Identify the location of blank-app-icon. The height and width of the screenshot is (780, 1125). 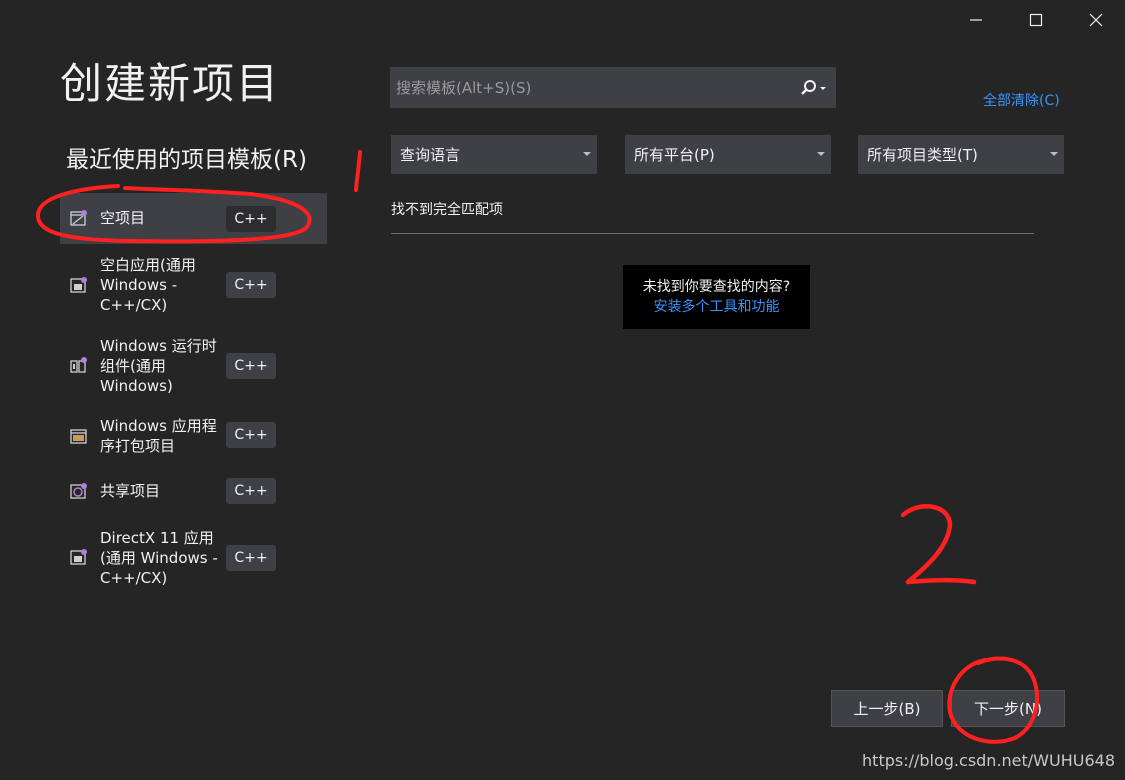
(78, 285).